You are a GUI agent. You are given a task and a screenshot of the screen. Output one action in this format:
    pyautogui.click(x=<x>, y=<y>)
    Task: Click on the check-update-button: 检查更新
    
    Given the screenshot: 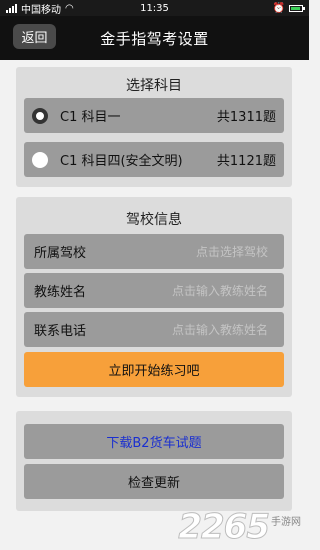 What is the action you would take?
    pyautogui.click(x=154, y=481)
    